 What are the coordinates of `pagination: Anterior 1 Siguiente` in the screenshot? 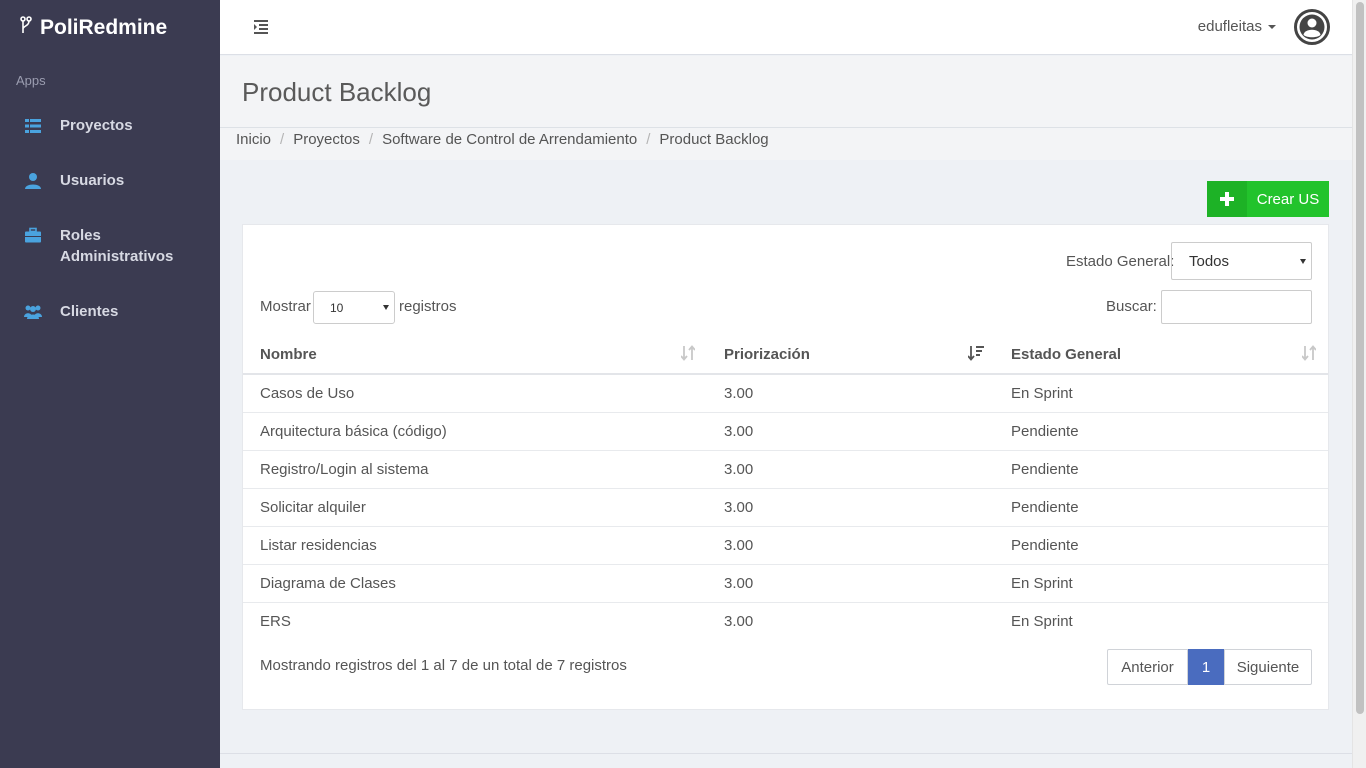 It's located at (1209, 667).